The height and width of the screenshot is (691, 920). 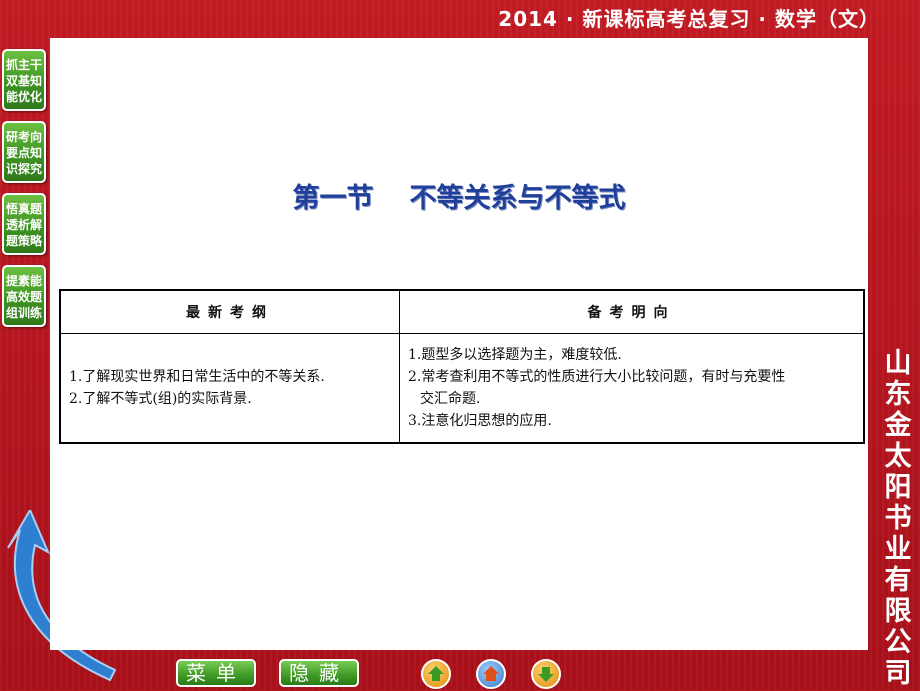 What do you see at coordinates (632, 311) in the screenshot?
I see `column-header-exam-direction: 备考明向` at bounding box center [632, 311].